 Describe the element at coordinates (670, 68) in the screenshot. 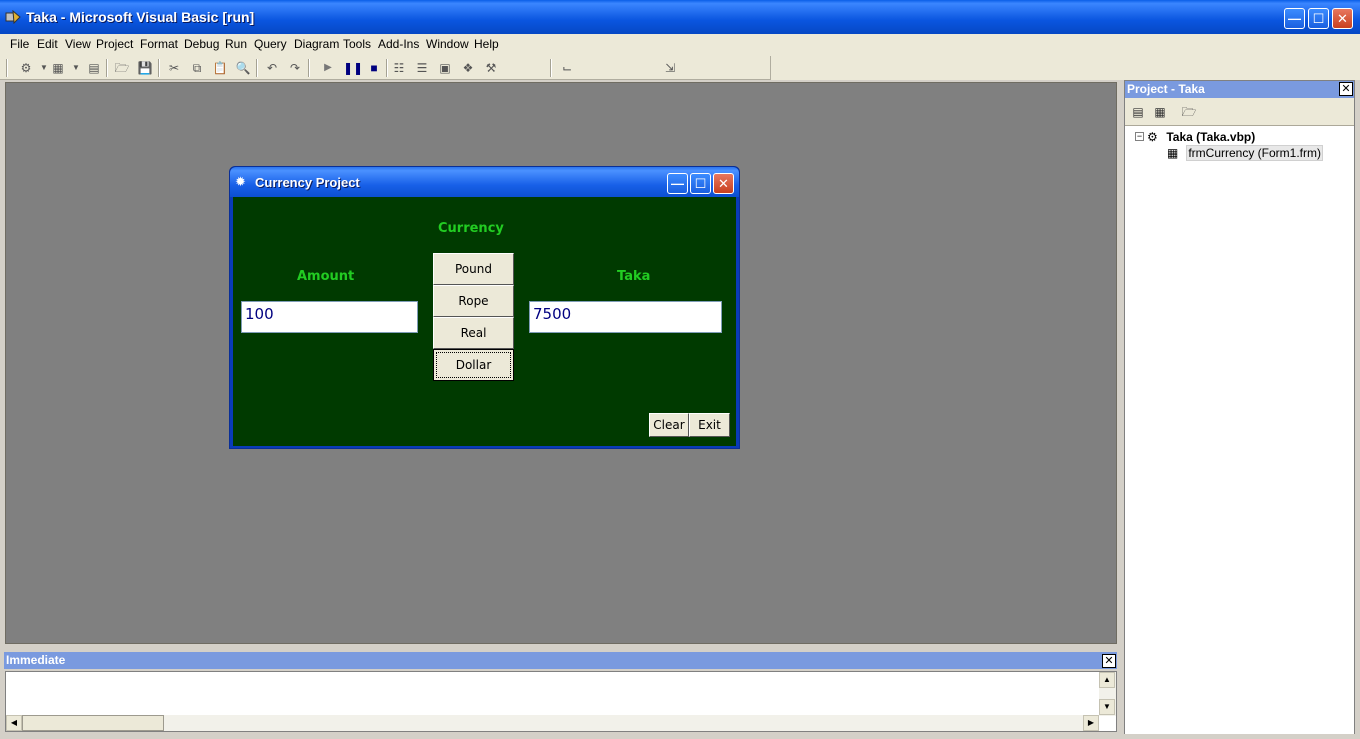

I see `size-icon: ⇲` at that location.